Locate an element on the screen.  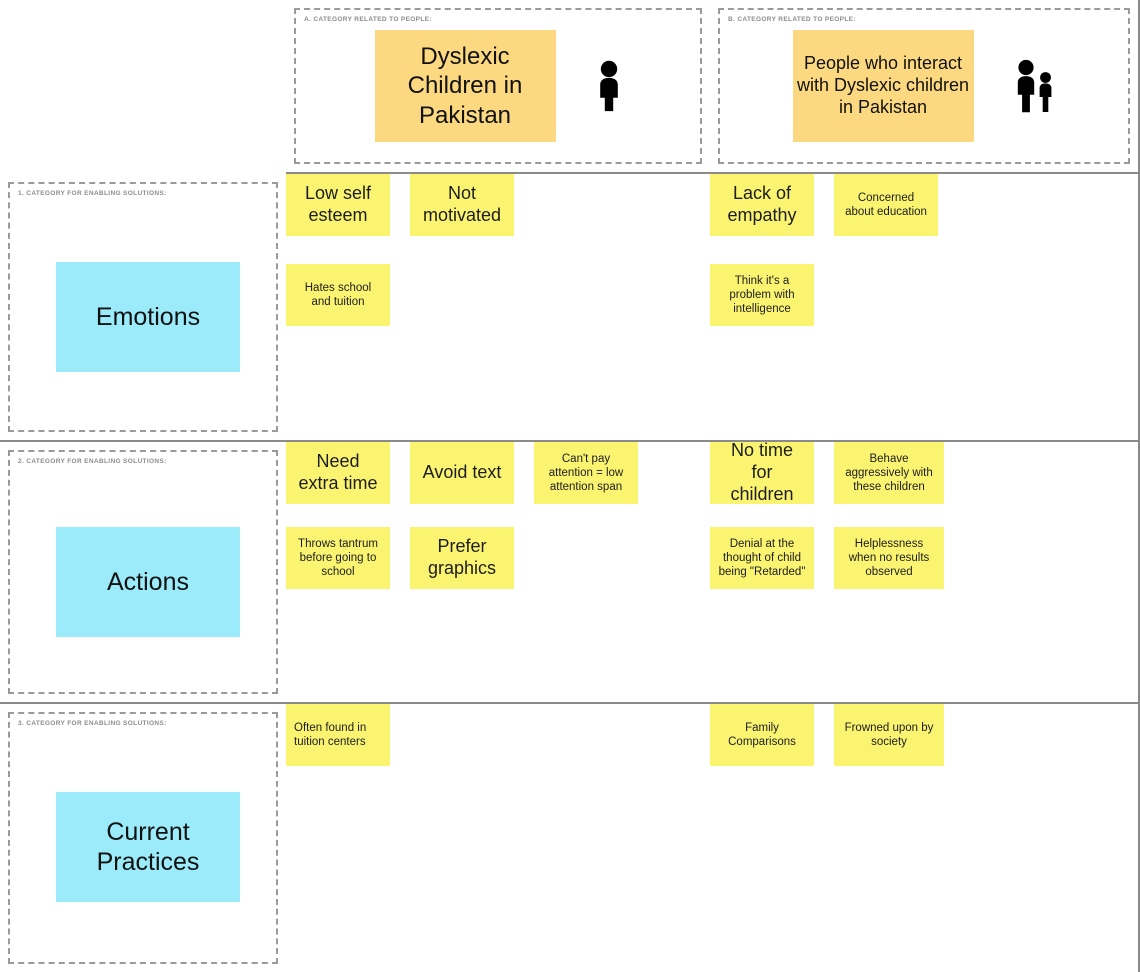
sticky-note: Avoid text is located at coordinates (462, 473).